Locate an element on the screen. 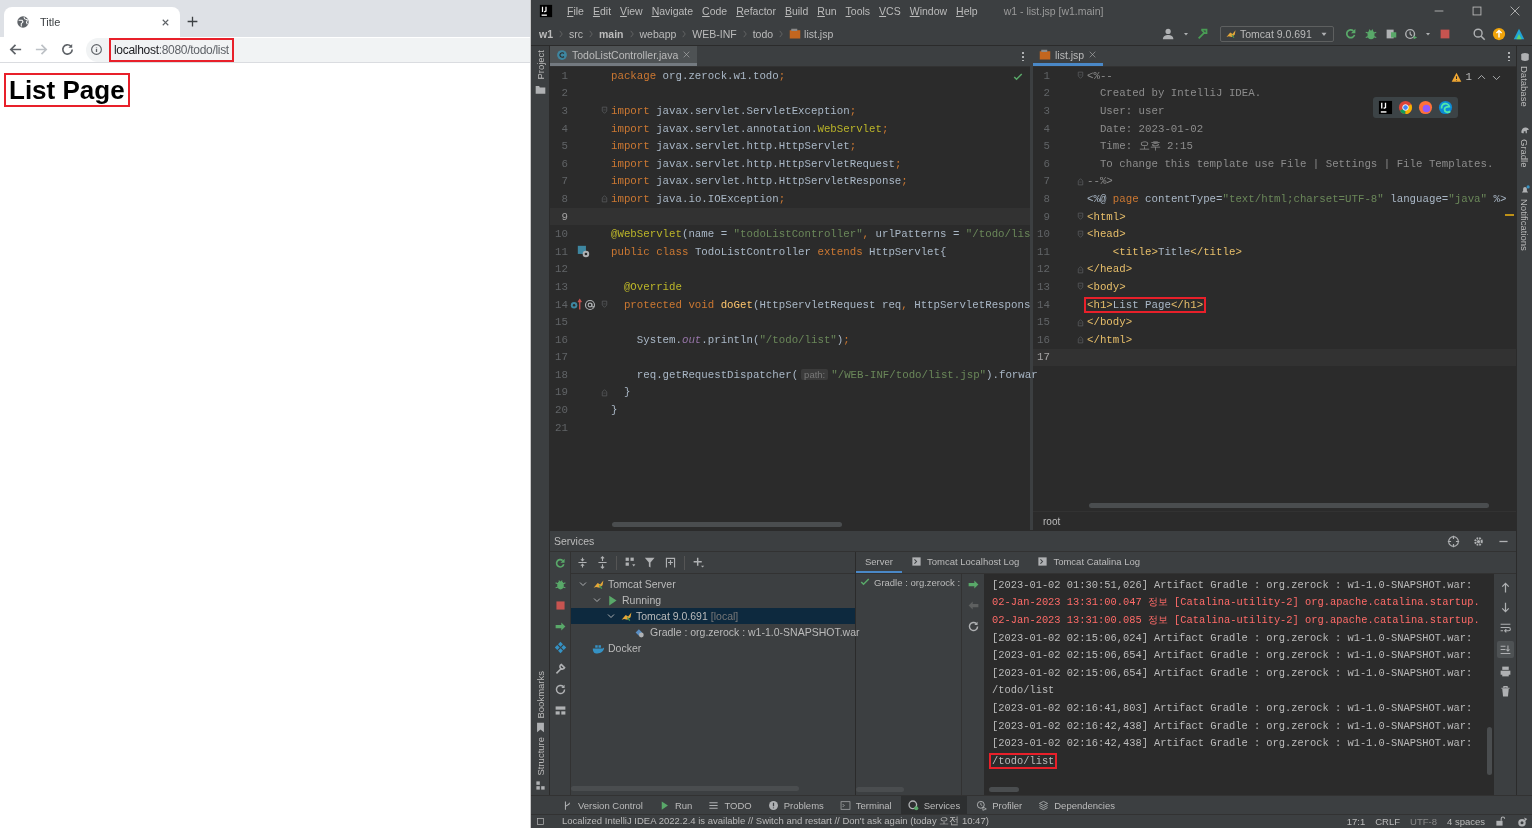  breadcrumb-item: main is located at coordinates (611, 33).